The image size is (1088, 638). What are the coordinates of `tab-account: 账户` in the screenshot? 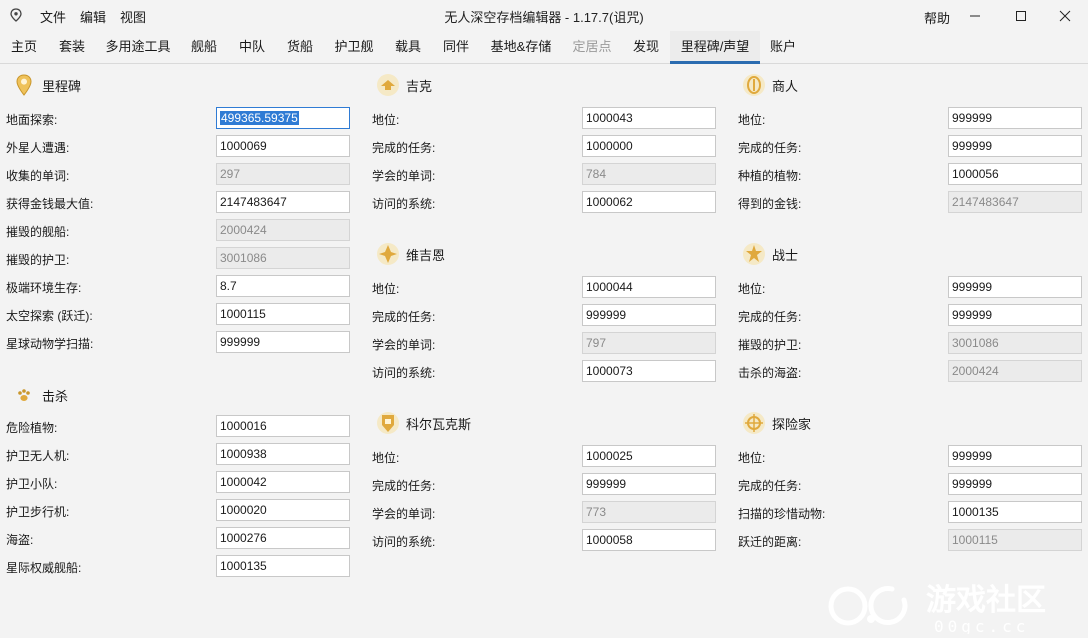 It's located at (783, 47).